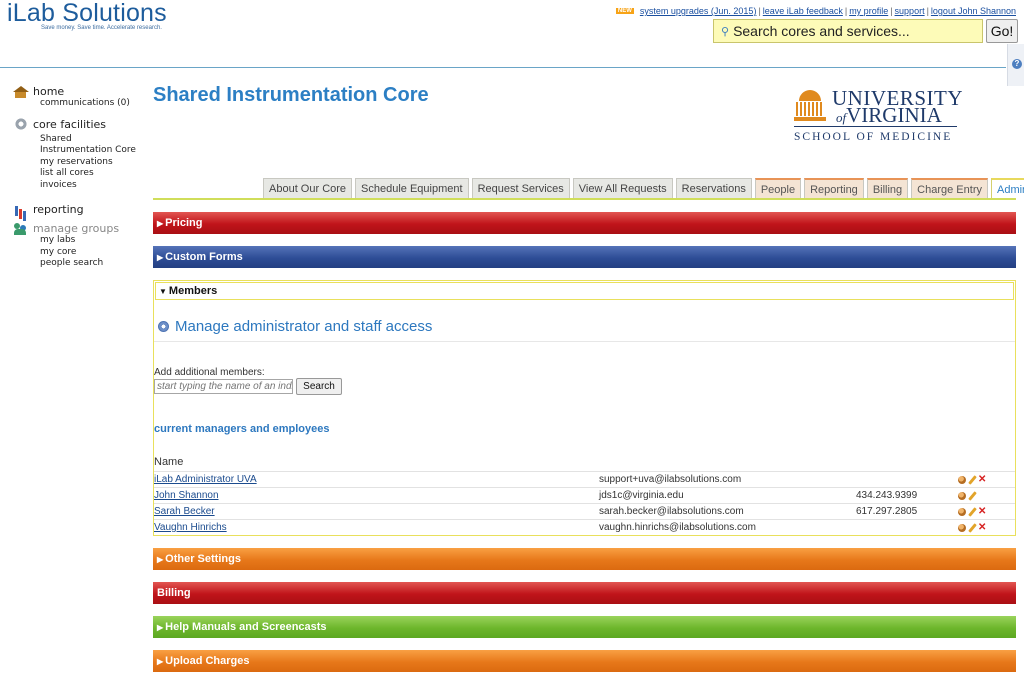 This screenshot has height=680, width=1024. Describe the element at coordinates (868, 11) in the screenshot. I see `my-profile-link: my profile` at that location.